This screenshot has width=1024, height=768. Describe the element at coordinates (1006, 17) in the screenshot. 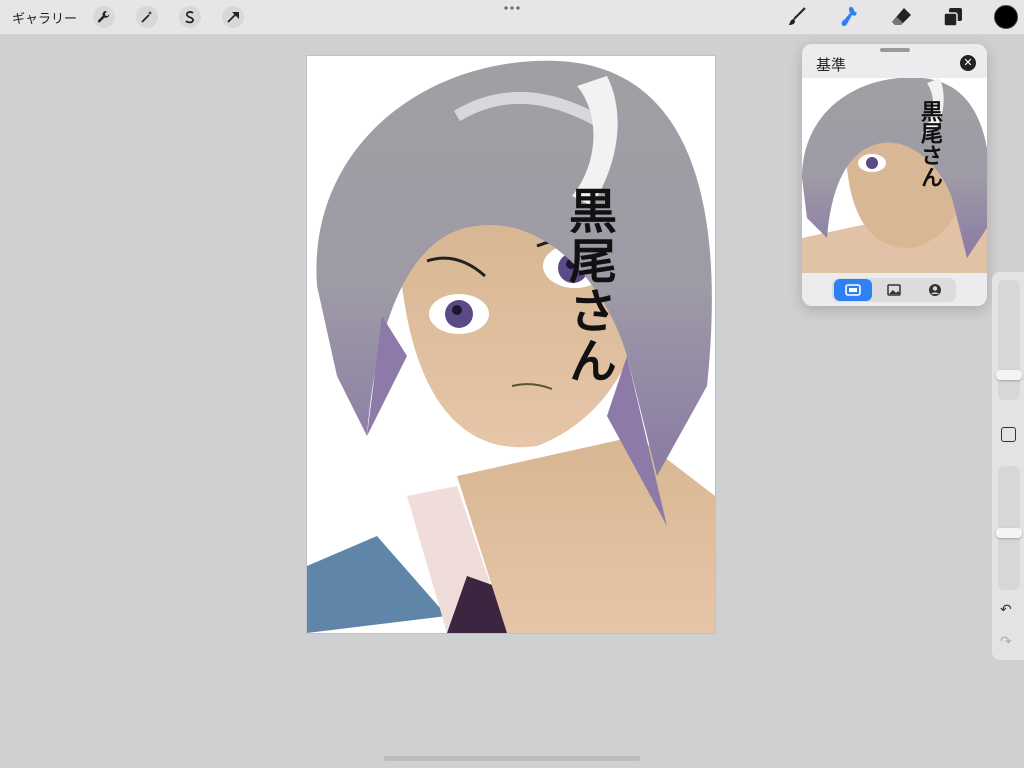

I see `color-picker-button` at that location.